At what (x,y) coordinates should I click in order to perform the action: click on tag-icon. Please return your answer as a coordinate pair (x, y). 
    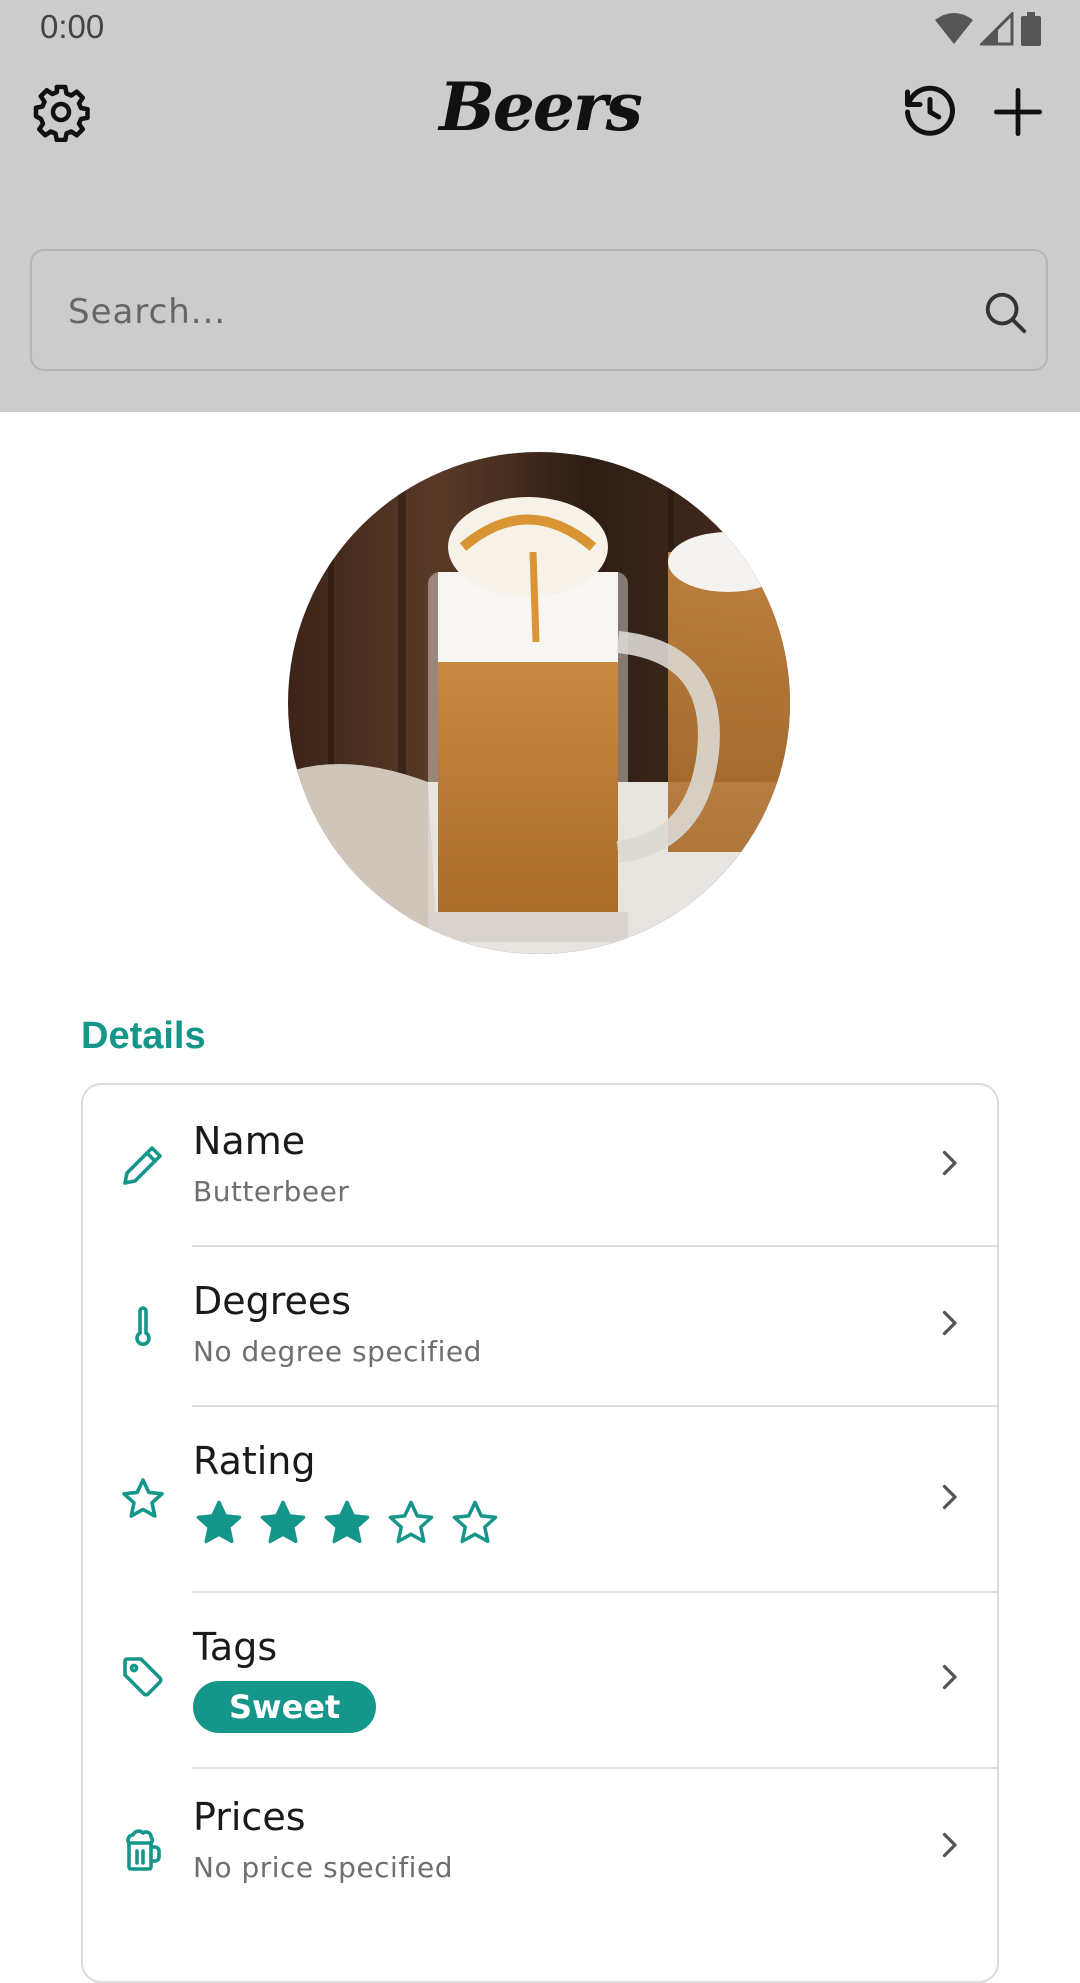
    Looking at the image, I should click on (143, 1677).